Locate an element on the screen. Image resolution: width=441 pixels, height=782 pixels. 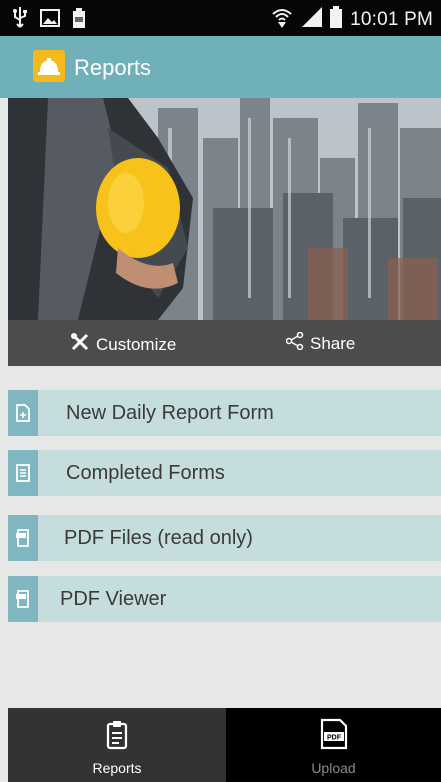
app-bar: Reports is located at coordinates (220, 67).